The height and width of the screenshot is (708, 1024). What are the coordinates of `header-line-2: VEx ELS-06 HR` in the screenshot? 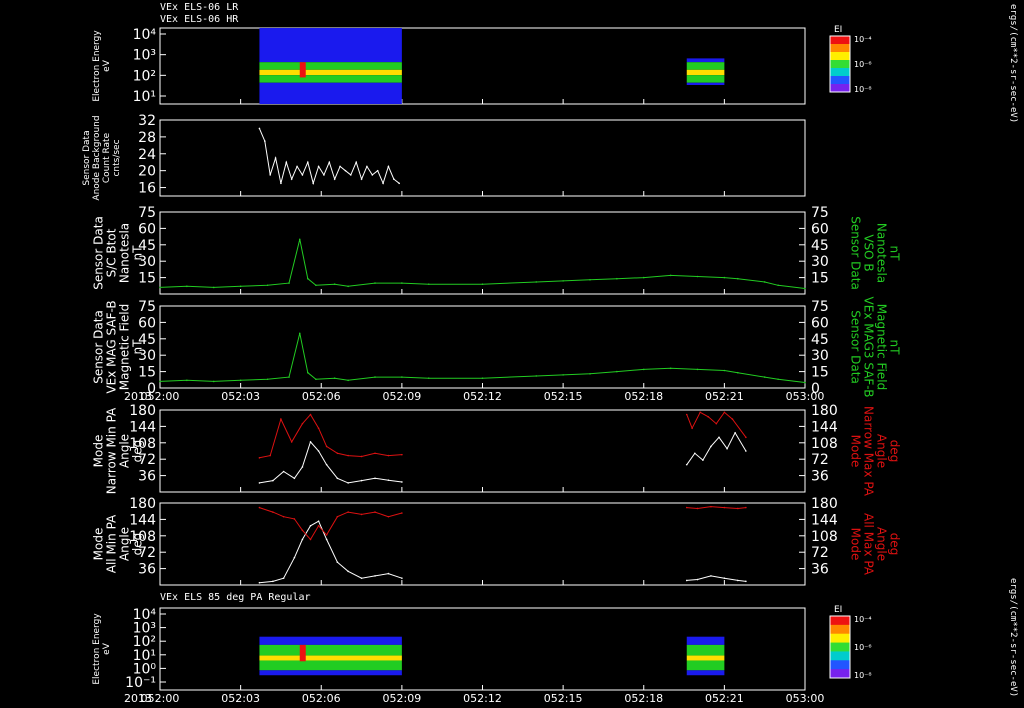 It's located at (199, 19).